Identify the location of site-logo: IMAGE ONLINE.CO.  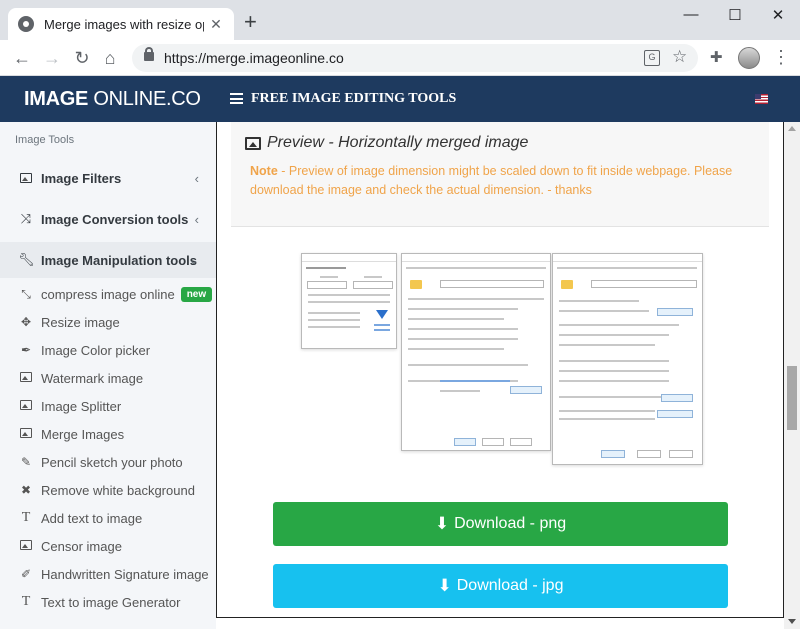
(112, 99).